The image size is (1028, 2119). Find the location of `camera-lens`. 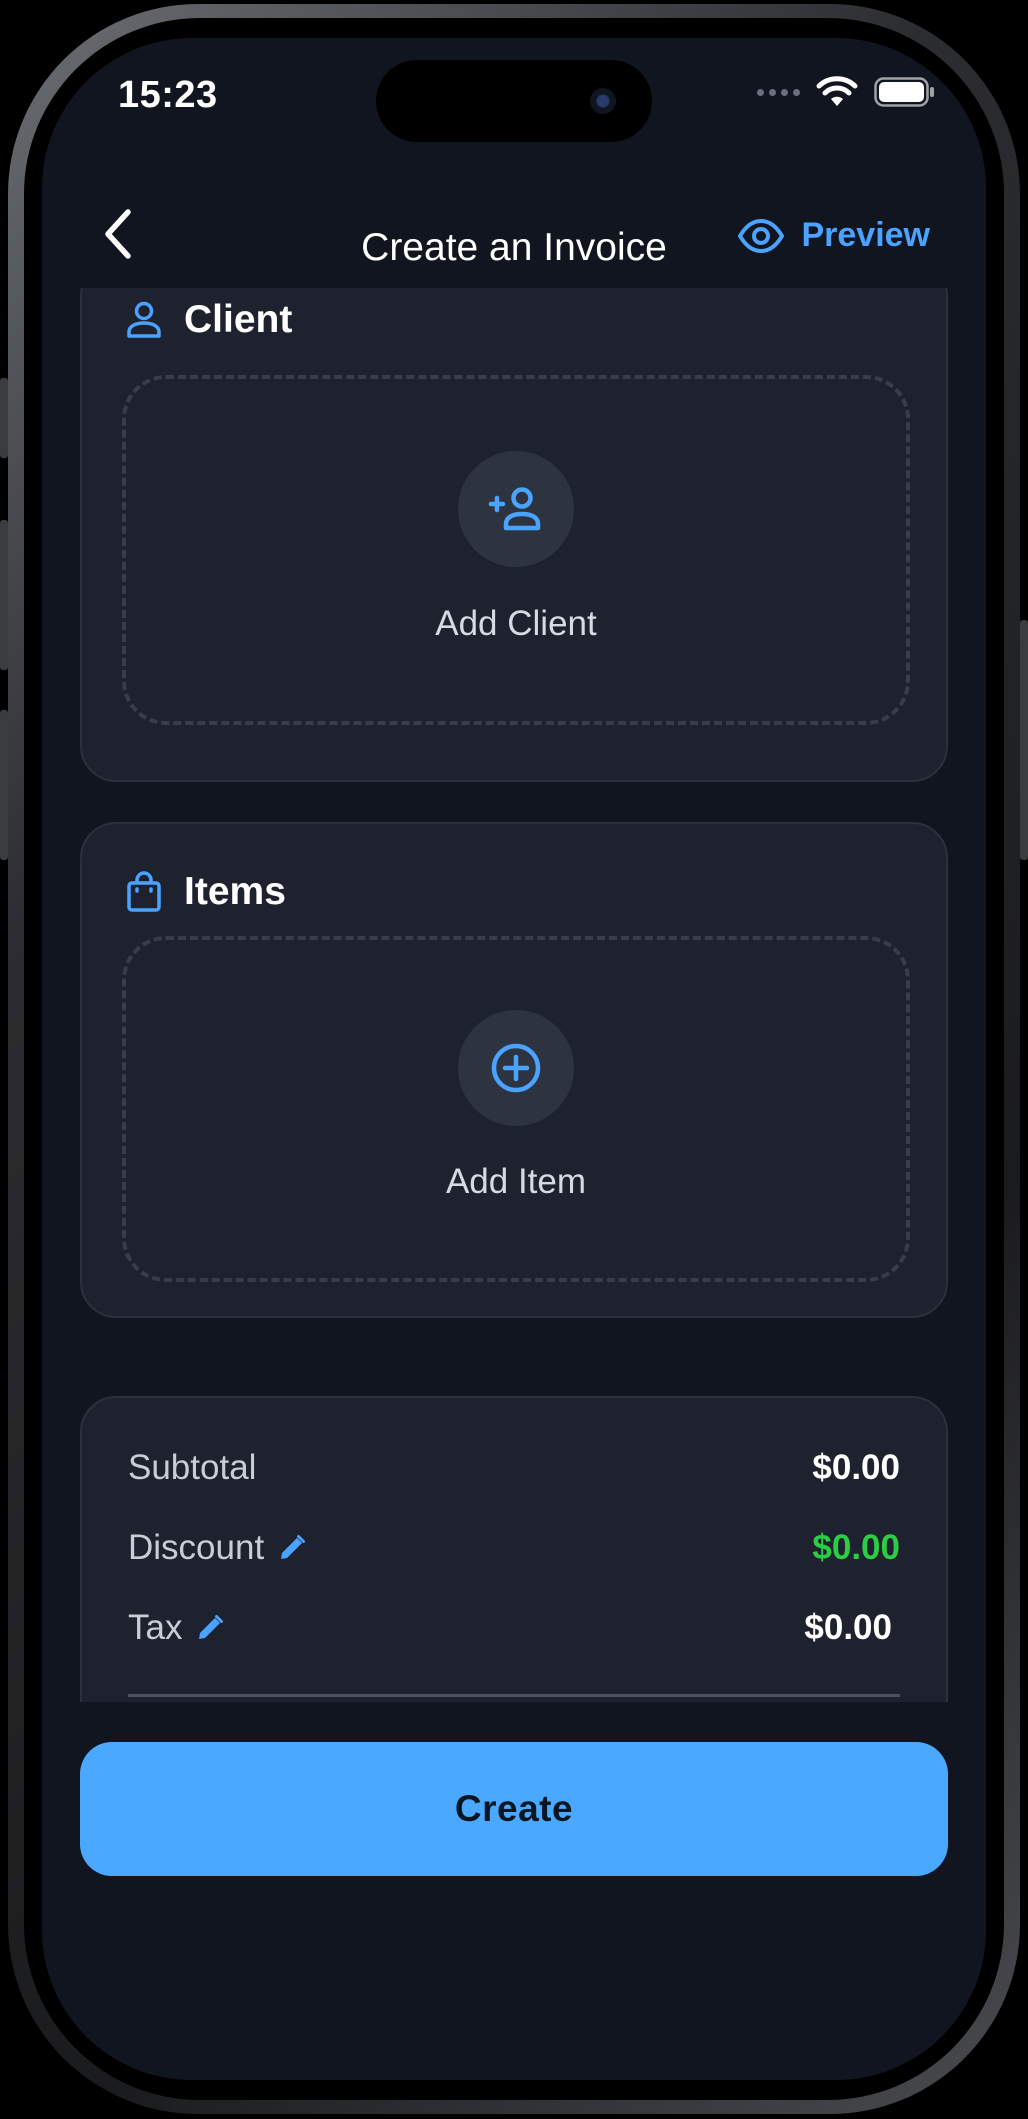

camera-lens is located at coordinates (603, 101).